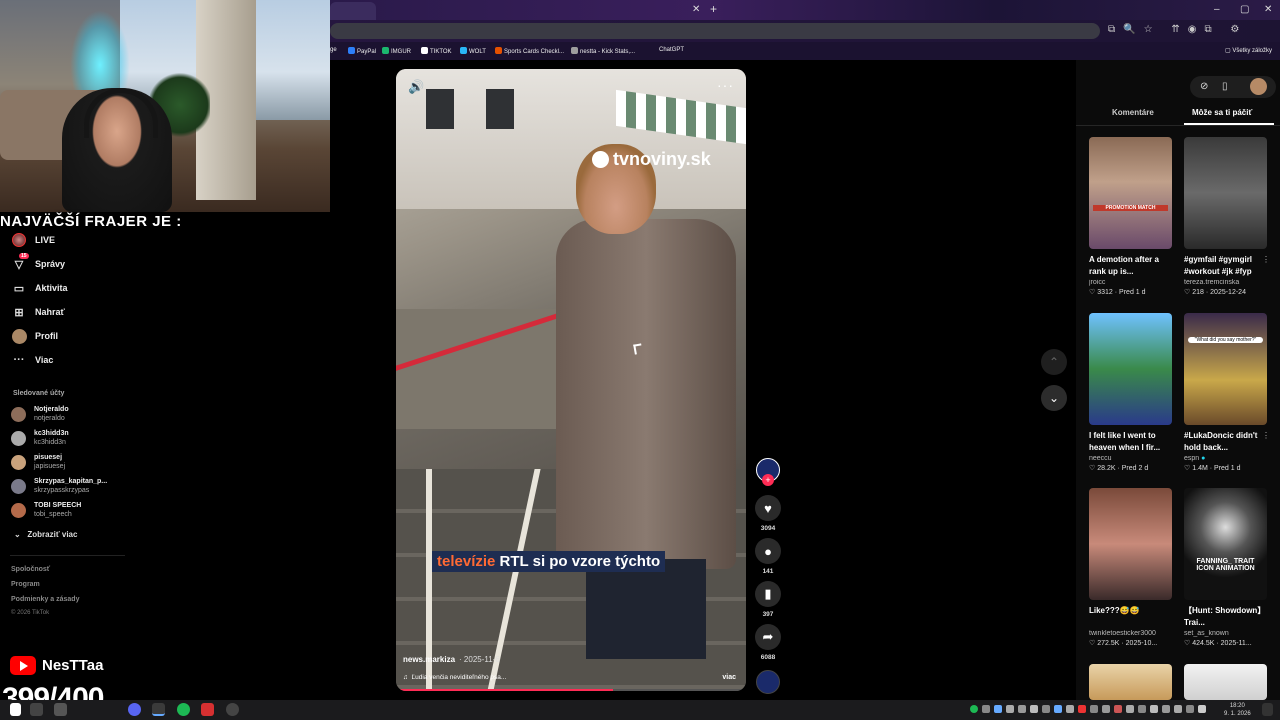  Describe the element at coordinates (436, 51) in the screenshot. I see `bookmark-item: TIKTOK` at that location.